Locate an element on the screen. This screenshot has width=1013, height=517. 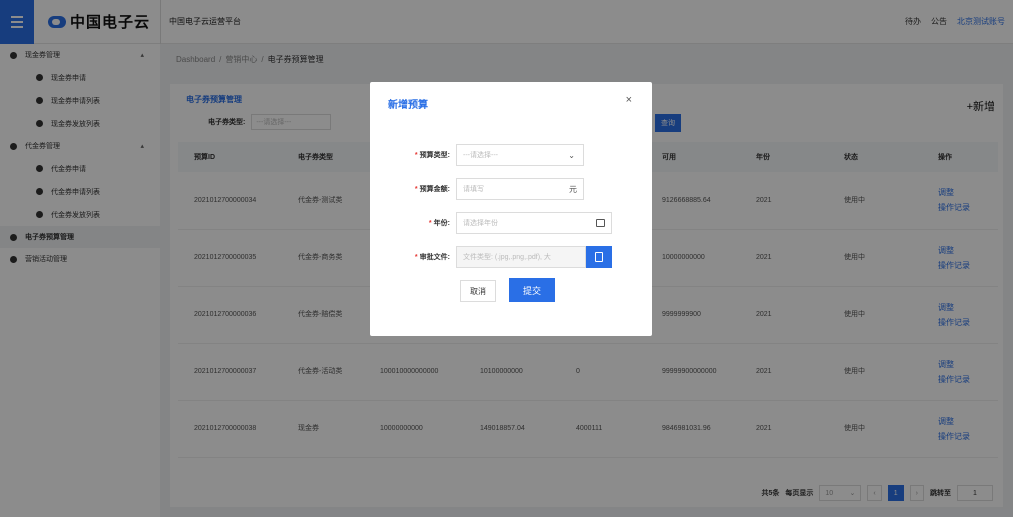
close-icon: × is located at coordinates (629, 100).